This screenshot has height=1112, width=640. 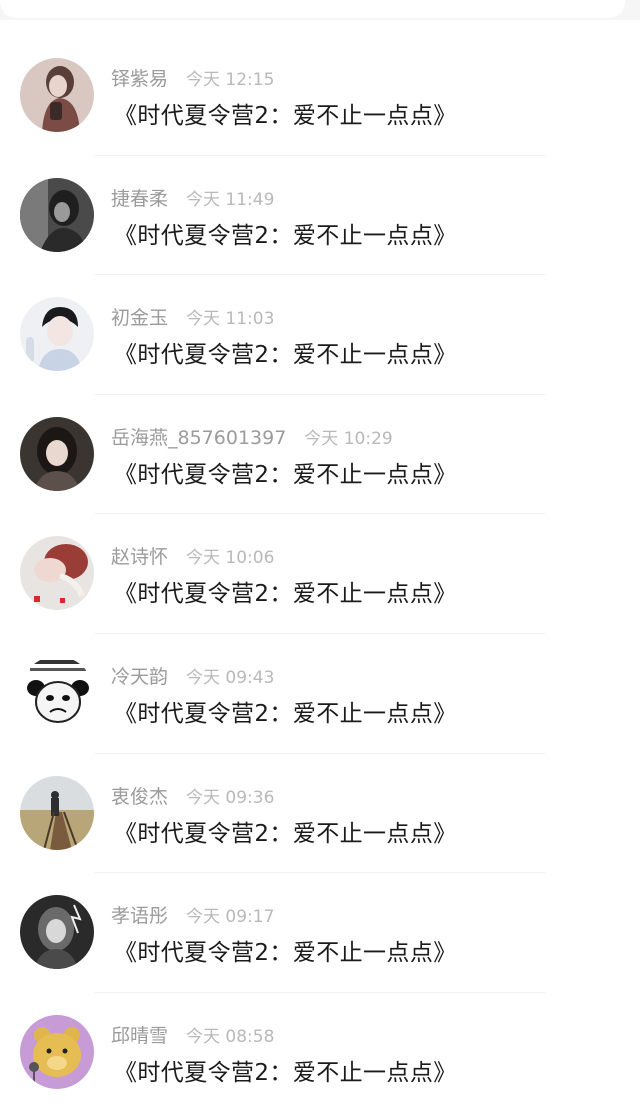 I want to click on sender-name: 岳海燕_857601397, so click(x=198, y=436).